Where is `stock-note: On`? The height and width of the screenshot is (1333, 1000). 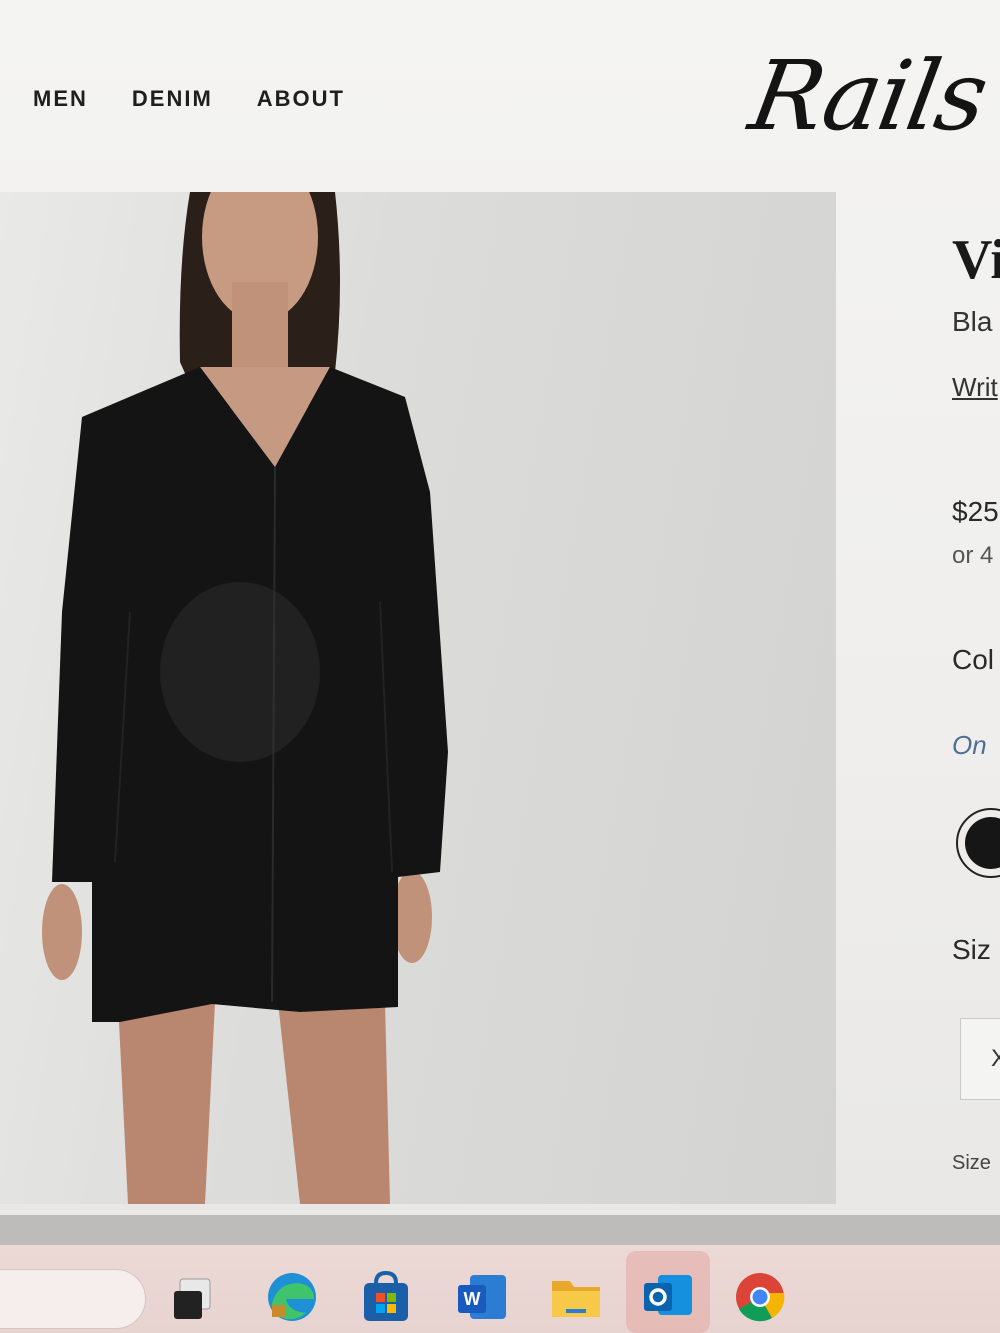 stock-note: On is located at coordinates (969, 745).